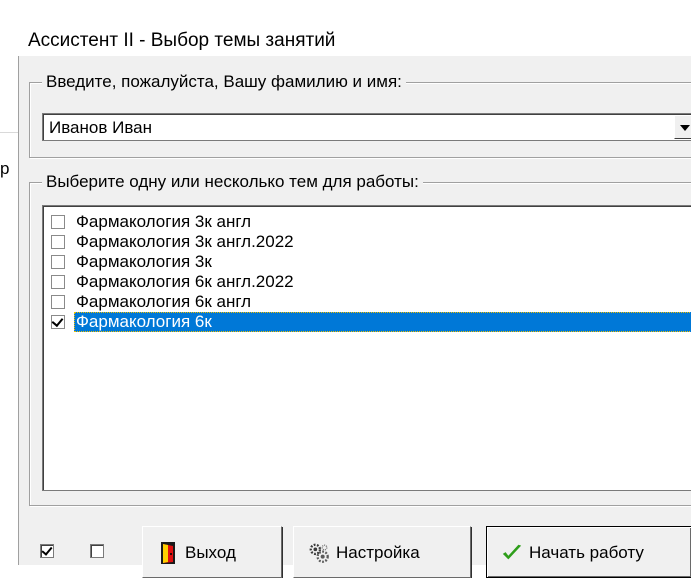 Image resolution: width=691 pixels, height=578 pixels. Describe the element at coordinates (100, 127) in the screenshot. I see `name-combobox-value: Иванов Иван` at that location.